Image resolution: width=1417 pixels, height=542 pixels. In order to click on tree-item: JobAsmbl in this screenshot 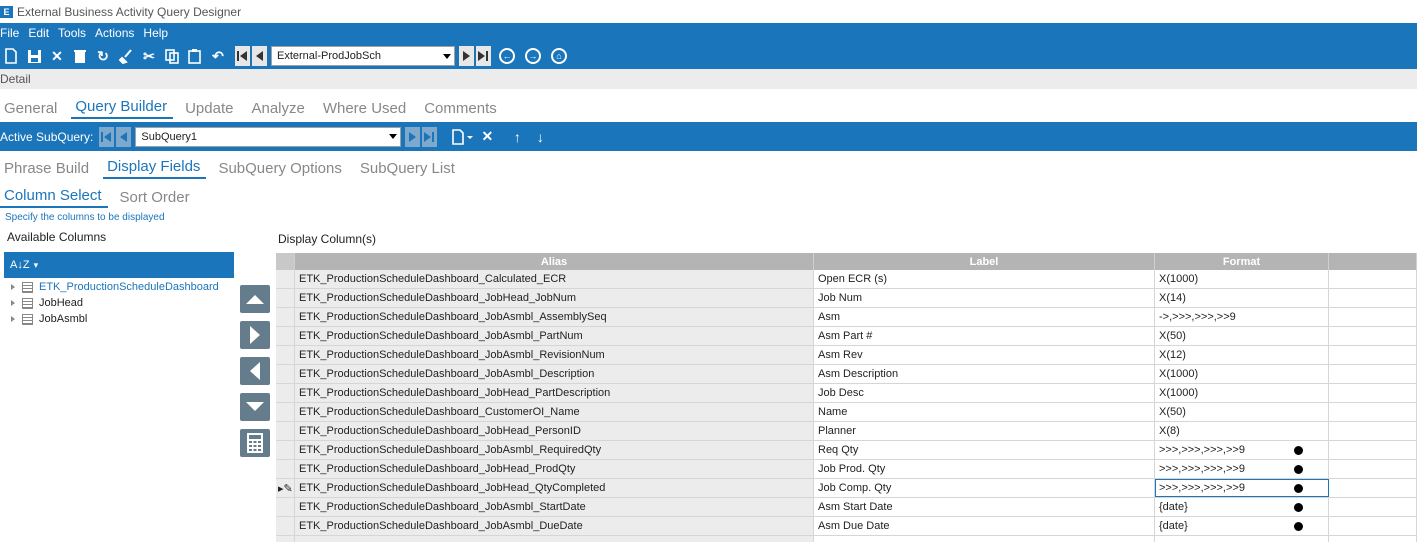, I will do `click(119, 319)`.